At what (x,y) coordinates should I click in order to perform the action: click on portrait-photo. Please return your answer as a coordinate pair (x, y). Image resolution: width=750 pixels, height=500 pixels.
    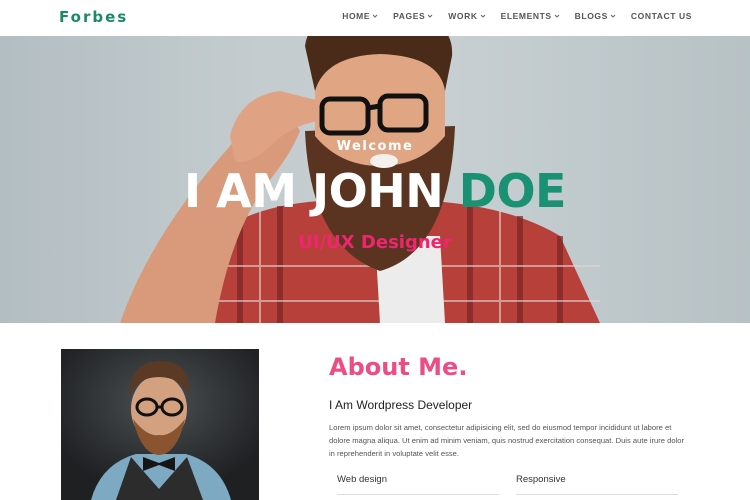
    Looking at the image, I should click on (160, 424).